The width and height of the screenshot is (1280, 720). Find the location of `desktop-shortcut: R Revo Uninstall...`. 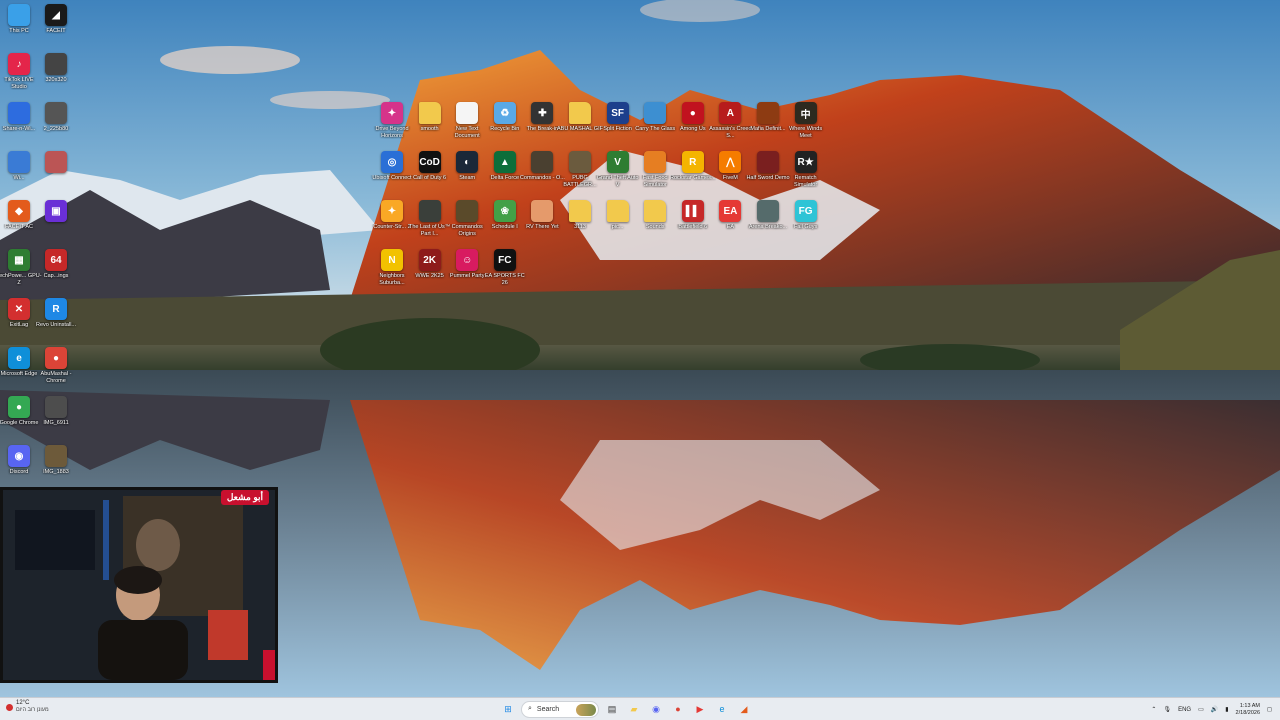

desktop-shortcut: R Revo Uninstall... is located at coordinates (56, 313).